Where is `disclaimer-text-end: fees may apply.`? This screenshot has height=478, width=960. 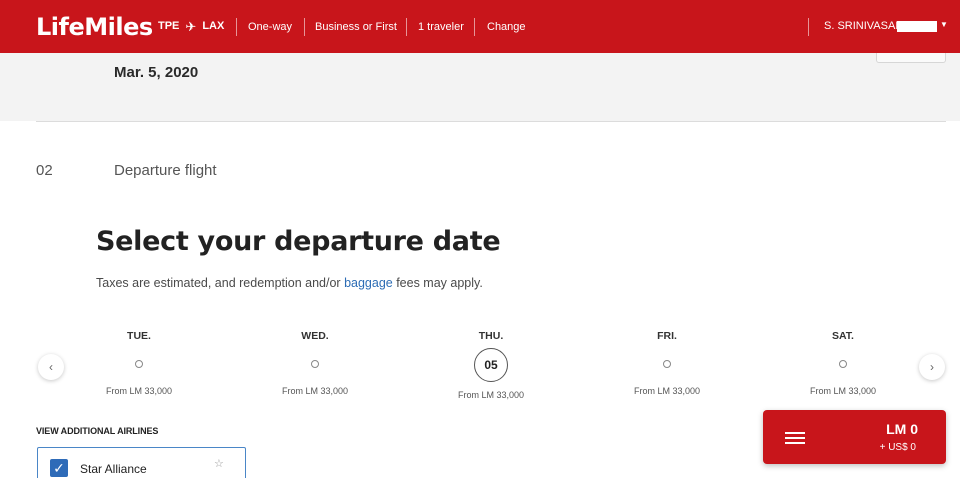
disclaimer-text-end: fees may apply. is located at coordinates (437, 283).